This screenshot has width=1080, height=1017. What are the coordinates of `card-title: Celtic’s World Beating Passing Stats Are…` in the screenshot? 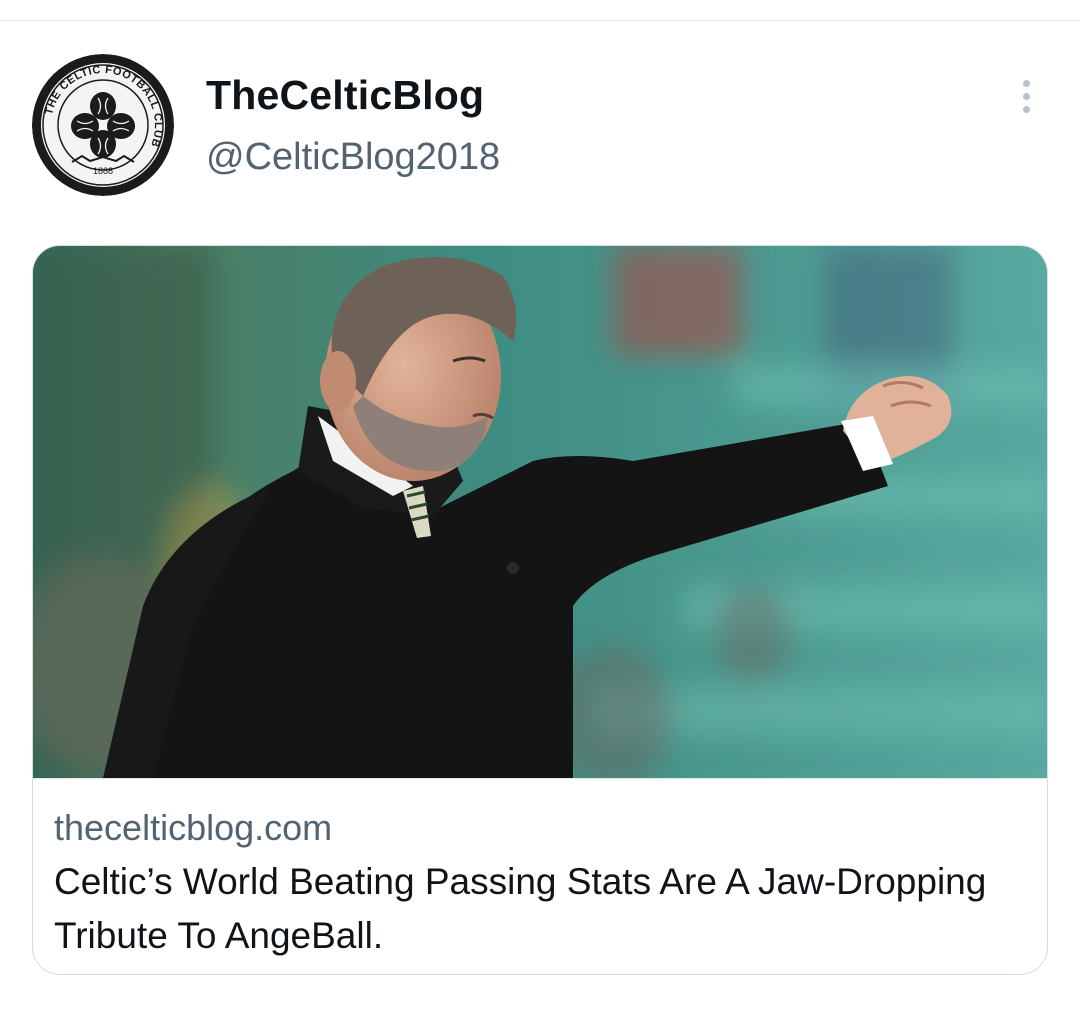 It's located at (520, 908).